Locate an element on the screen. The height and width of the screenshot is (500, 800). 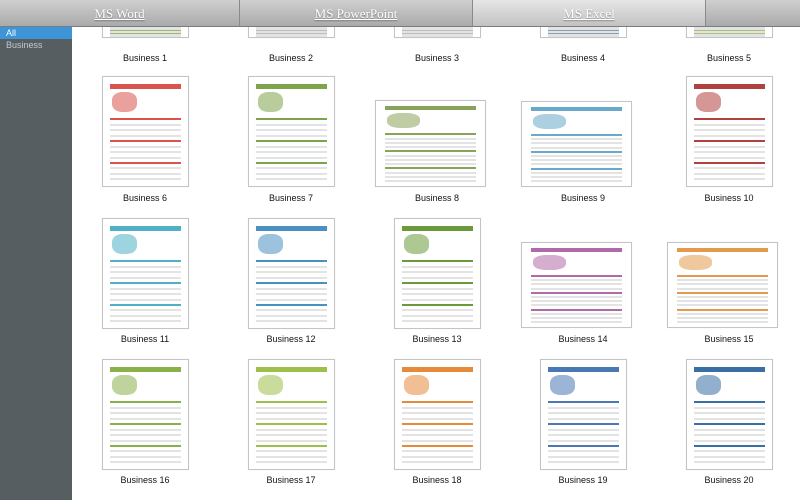
template-tab-bar: MS Word MS PowerPoint MS Excel is located at coordinates (400, 13).